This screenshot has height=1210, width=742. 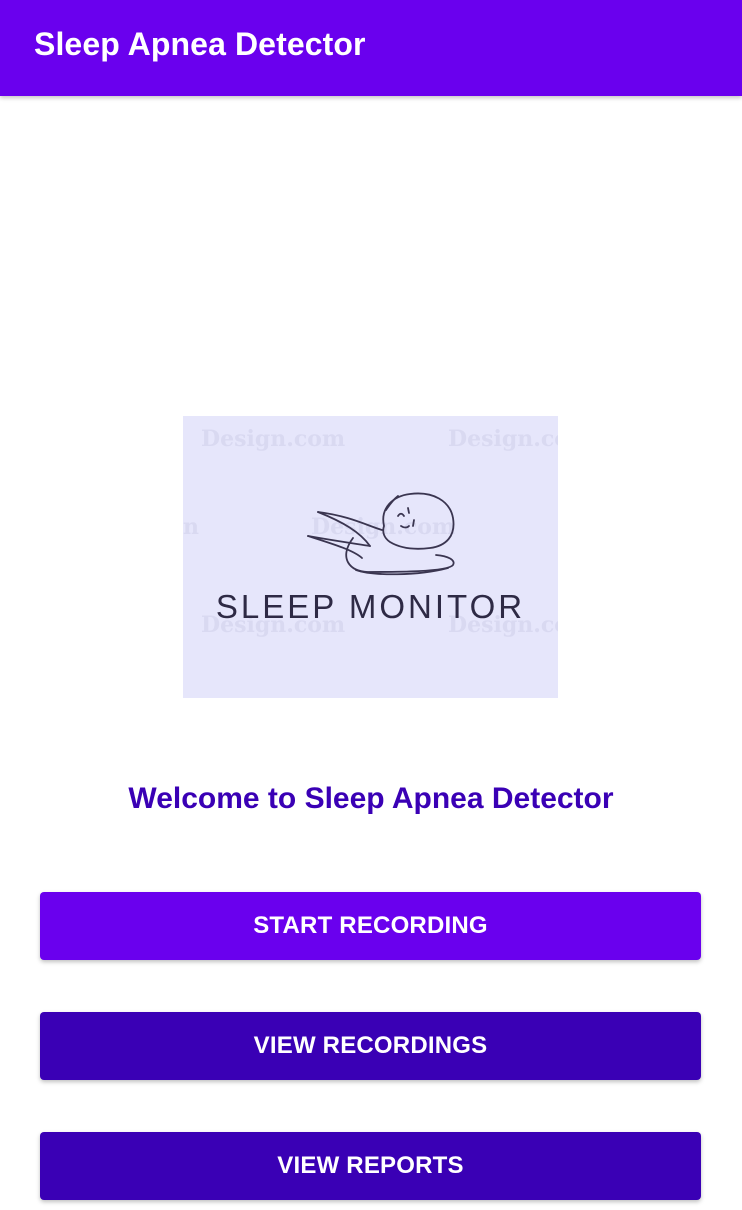 I want to click on view-recordings-button: VIEW RECORDINGS, so click(x=370, y=1046).